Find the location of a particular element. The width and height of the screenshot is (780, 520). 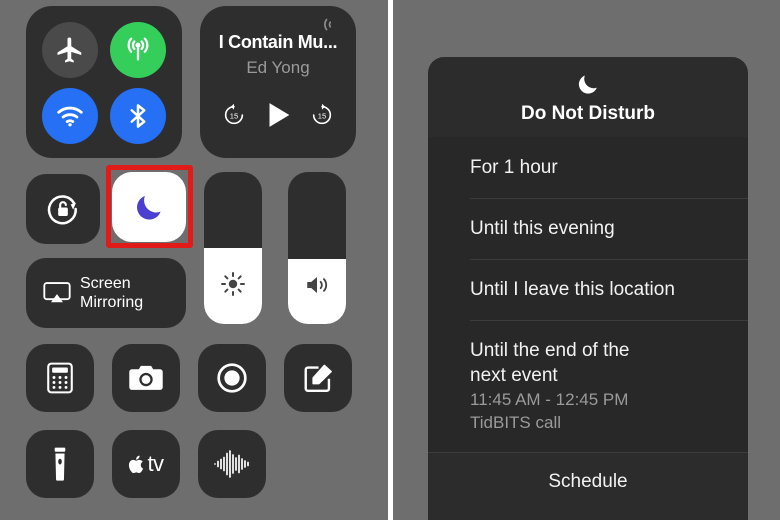

notes-button is located at coordinates (318, 378).